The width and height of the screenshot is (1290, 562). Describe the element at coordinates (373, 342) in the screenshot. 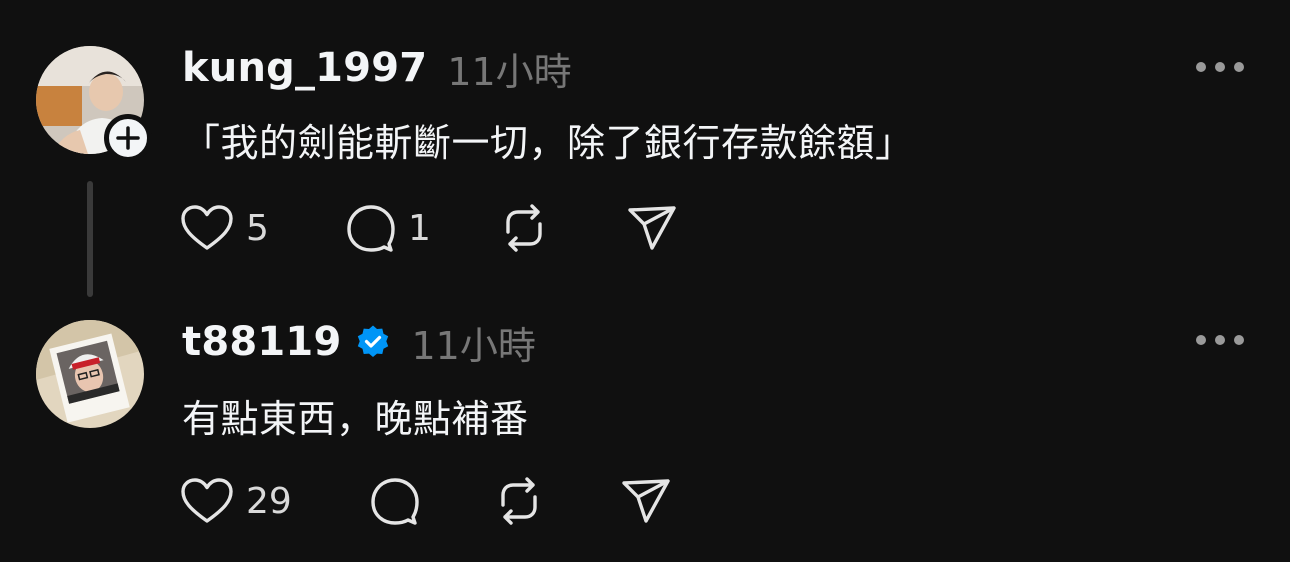

I see `verified-badge-icon` at that location.